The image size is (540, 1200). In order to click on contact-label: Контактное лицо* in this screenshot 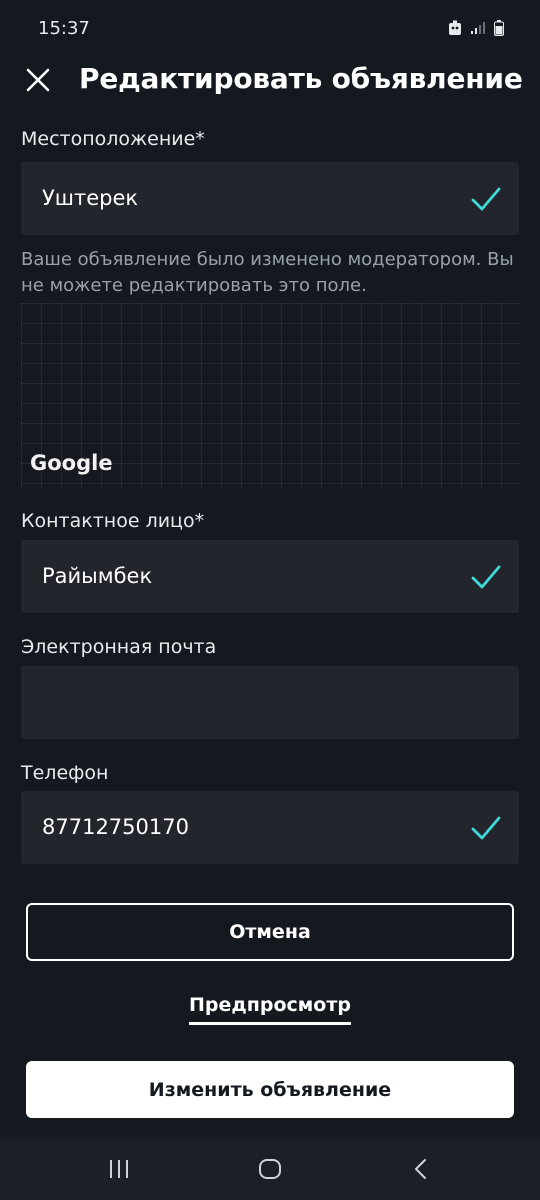, I will do `click(113, 521)`.